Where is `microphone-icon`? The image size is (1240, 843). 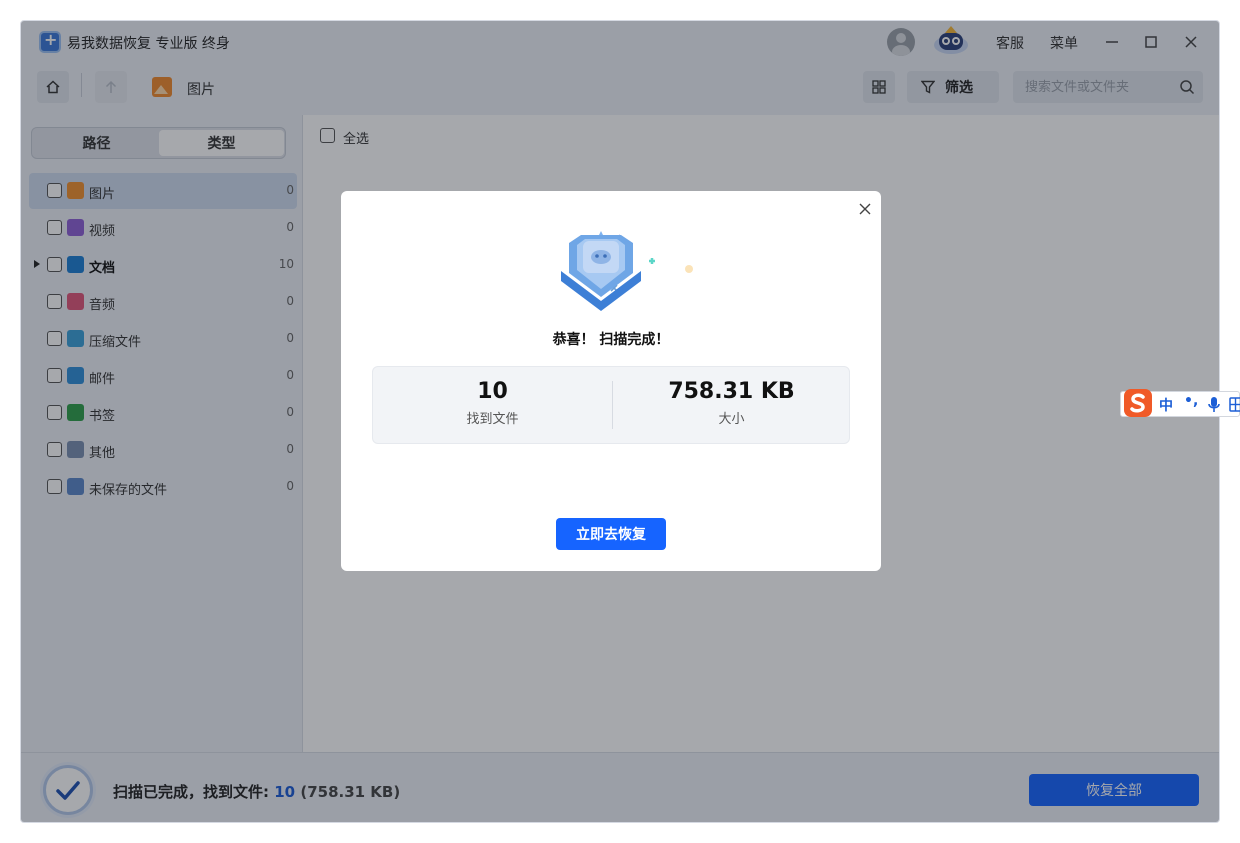 microphone-icon is located at coordinates (1214, 405).